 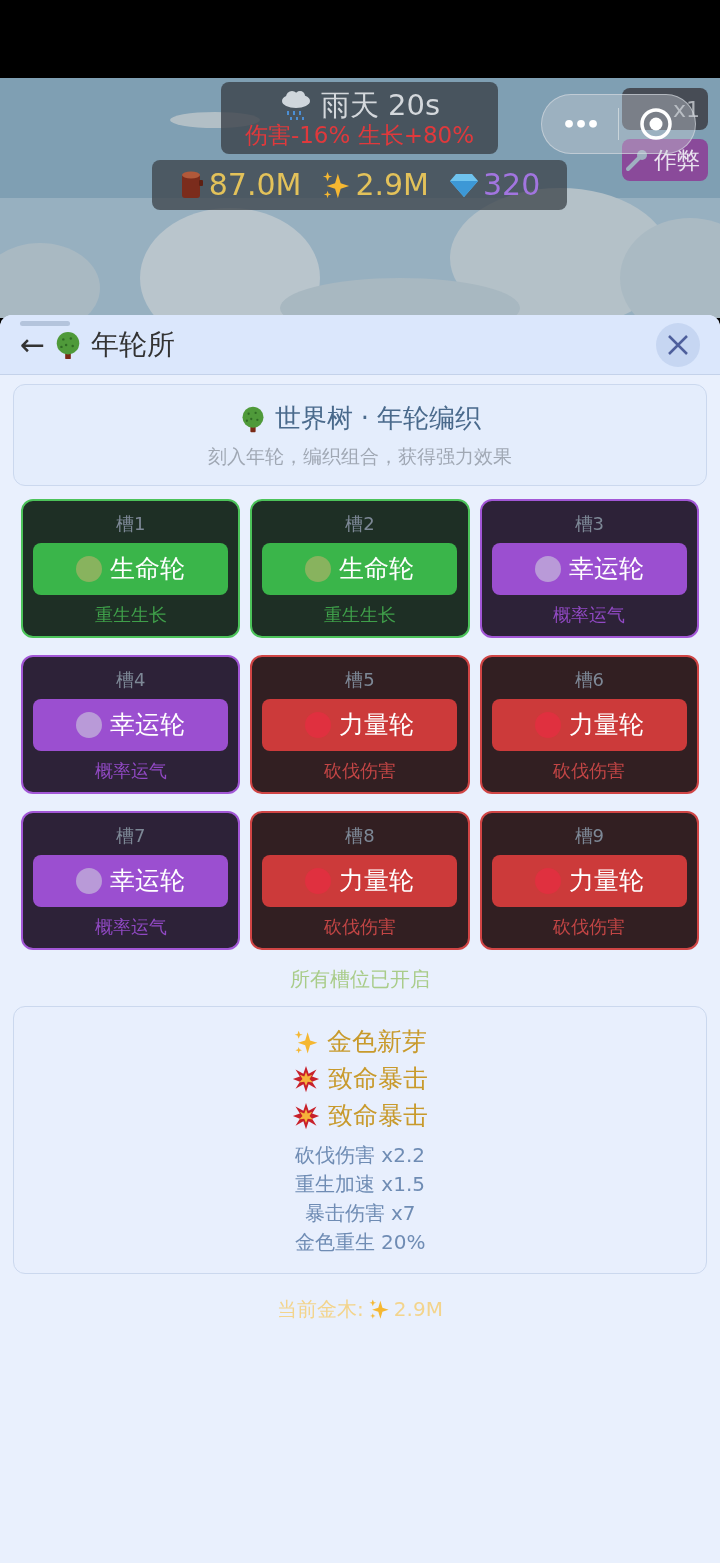 I want to click on intro-title: 世界树 · 年轮编织, so click(x=378, y=419).